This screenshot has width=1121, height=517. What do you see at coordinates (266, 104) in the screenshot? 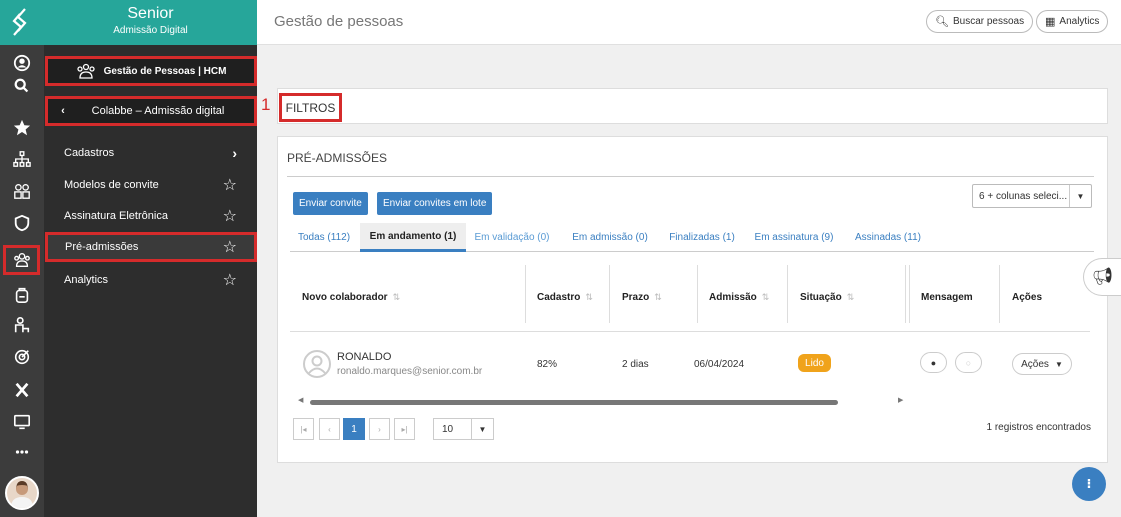
I see `annotation-number: 1` at bounding box center [266, 104].